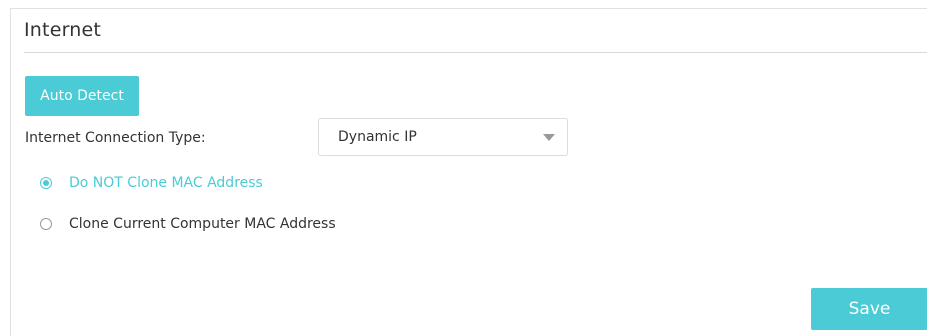  What do you see at coordinates (549, 137) in the screenshot?
I see `chevron-down-icon` at bounding box center [549, 137].